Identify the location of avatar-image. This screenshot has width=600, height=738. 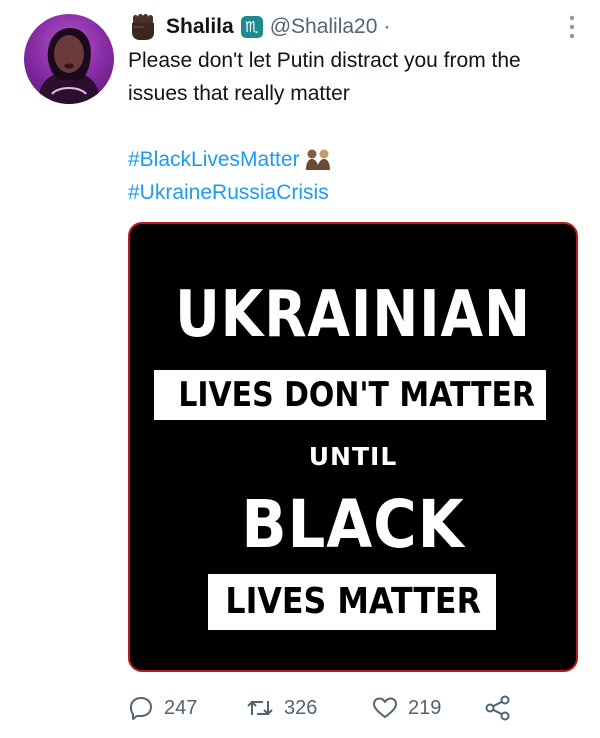
(69, 66).